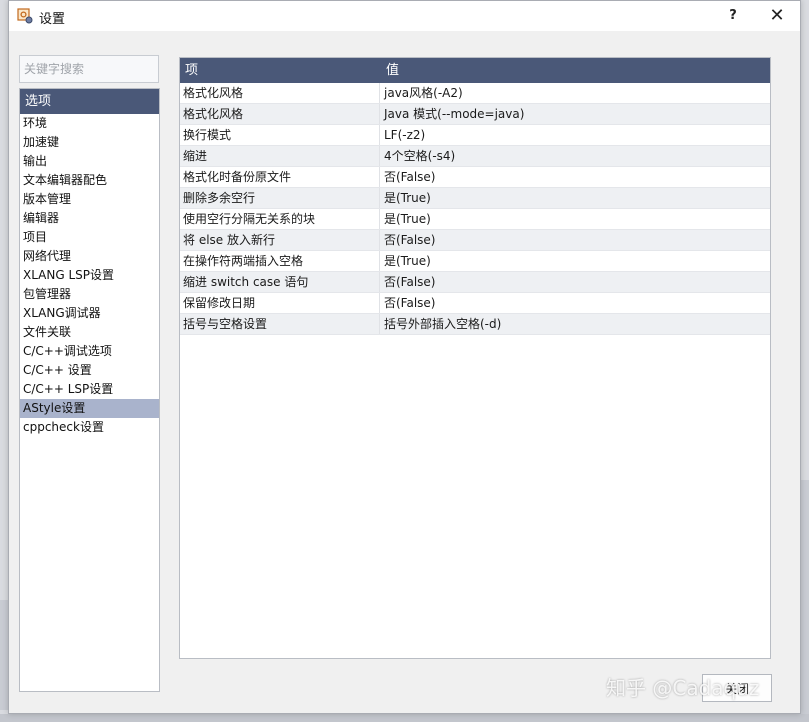 The height and width of the screenshot is (722, 809). Describe the element at coordinates (280, 219) in the screenshot. I see `grid-cell-key: 使用空行分隔无关系的块` at that location.